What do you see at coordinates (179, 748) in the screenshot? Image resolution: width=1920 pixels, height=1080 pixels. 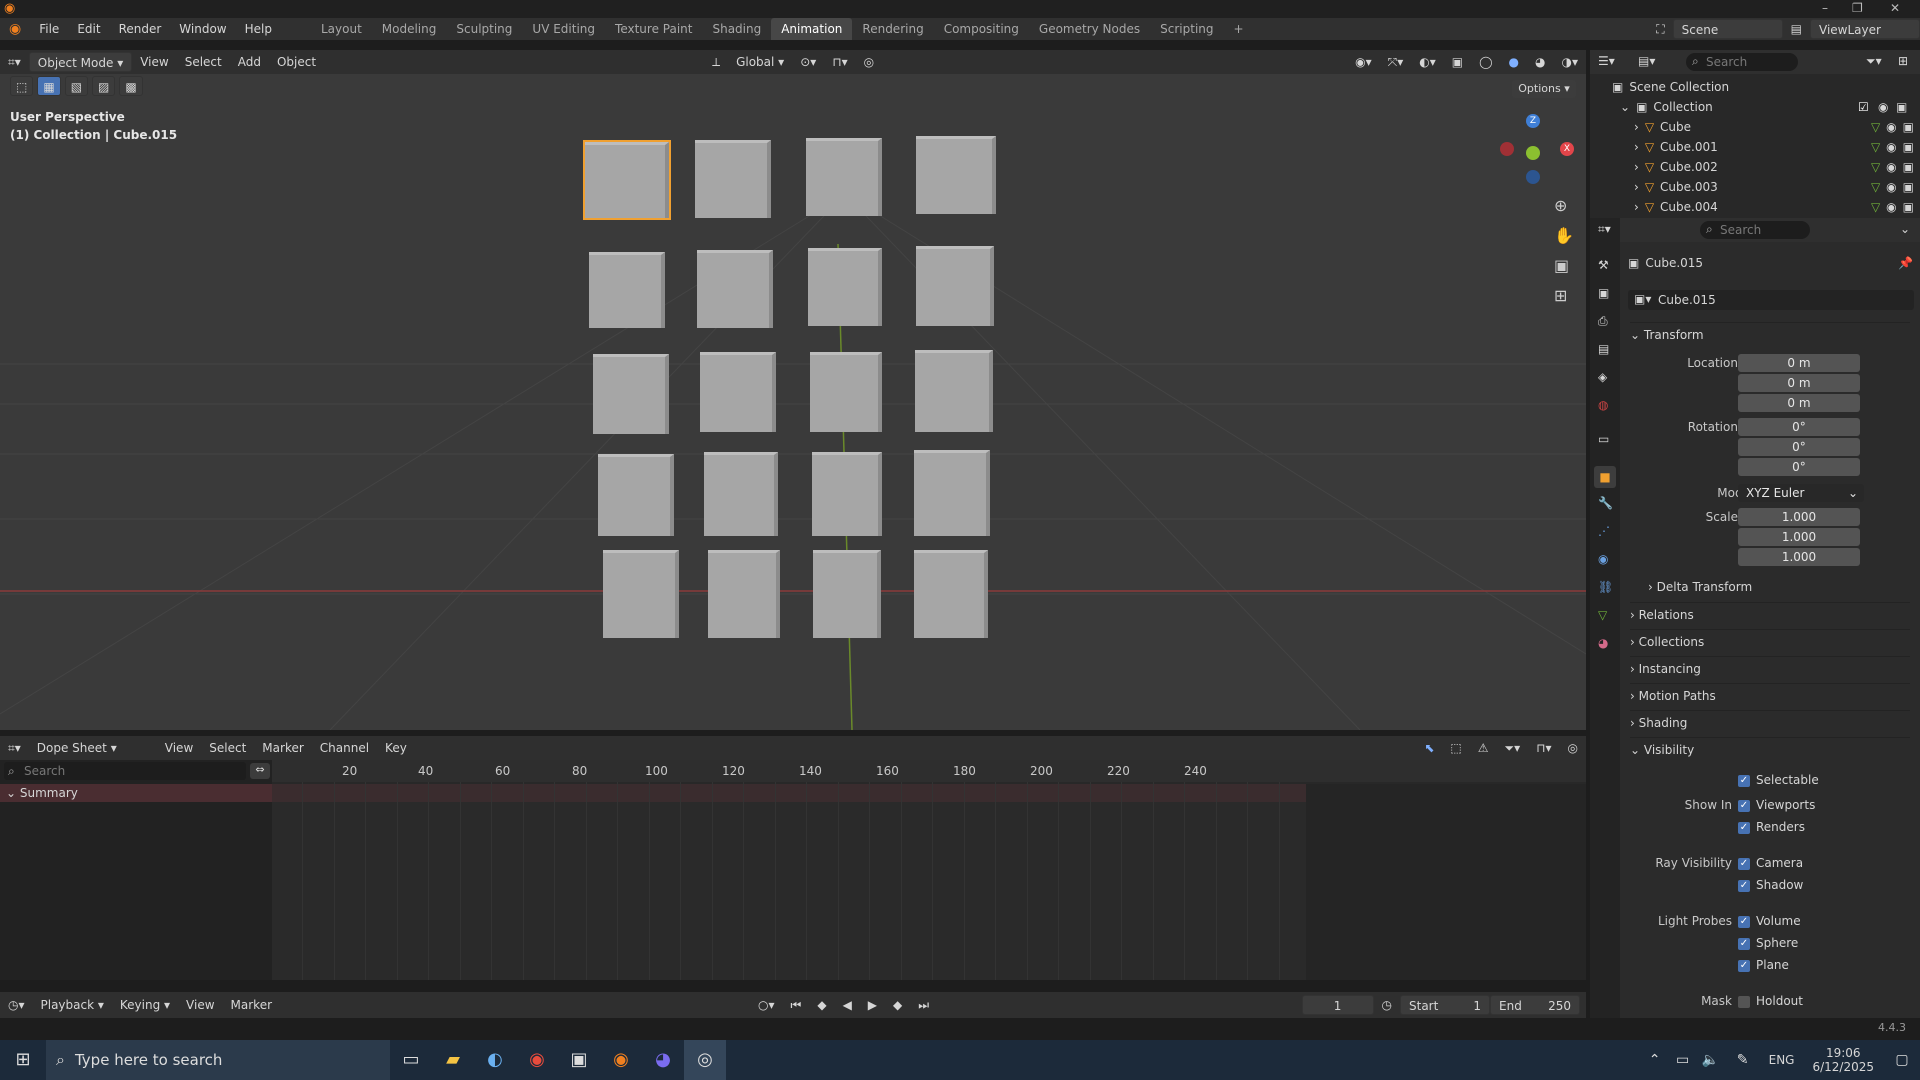 I see `menu-view: View` at bounding box center [179, 748].